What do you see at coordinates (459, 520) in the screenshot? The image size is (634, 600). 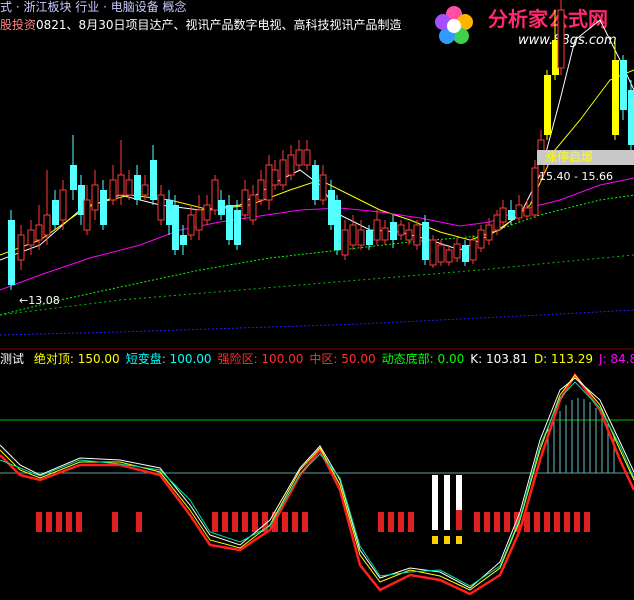 I see `spike-top` at bounding box center [459, 520].